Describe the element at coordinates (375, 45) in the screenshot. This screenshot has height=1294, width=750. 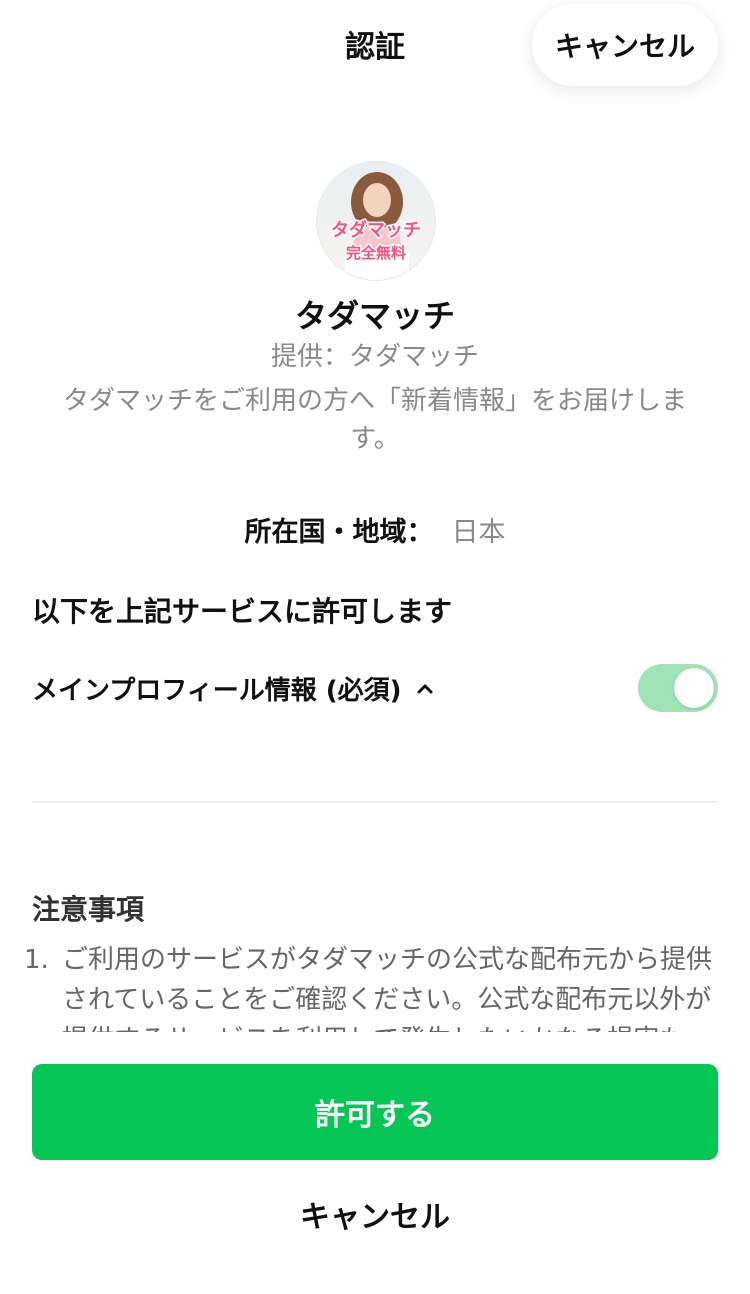
I see `header: 認証 キャンセル` at that location.